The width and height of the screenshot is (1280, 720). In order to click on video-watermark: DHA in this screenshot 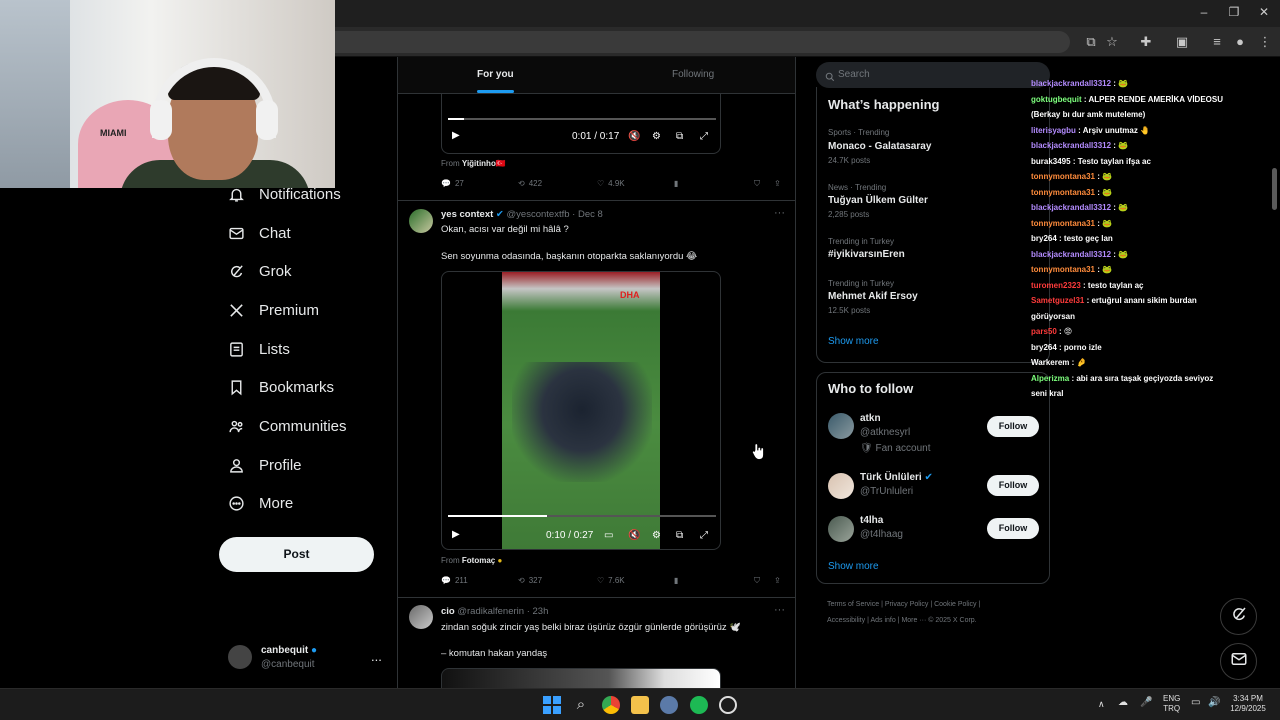, I will do `click(630, 295)`.